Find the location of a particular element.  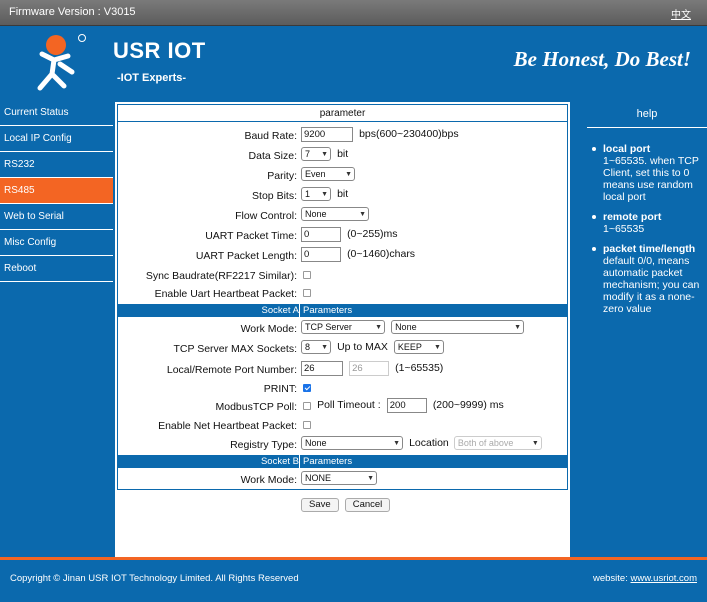

net-heartbeat-label: Enable Net Heartbeat Packet: is located at coordinates (227, 426).